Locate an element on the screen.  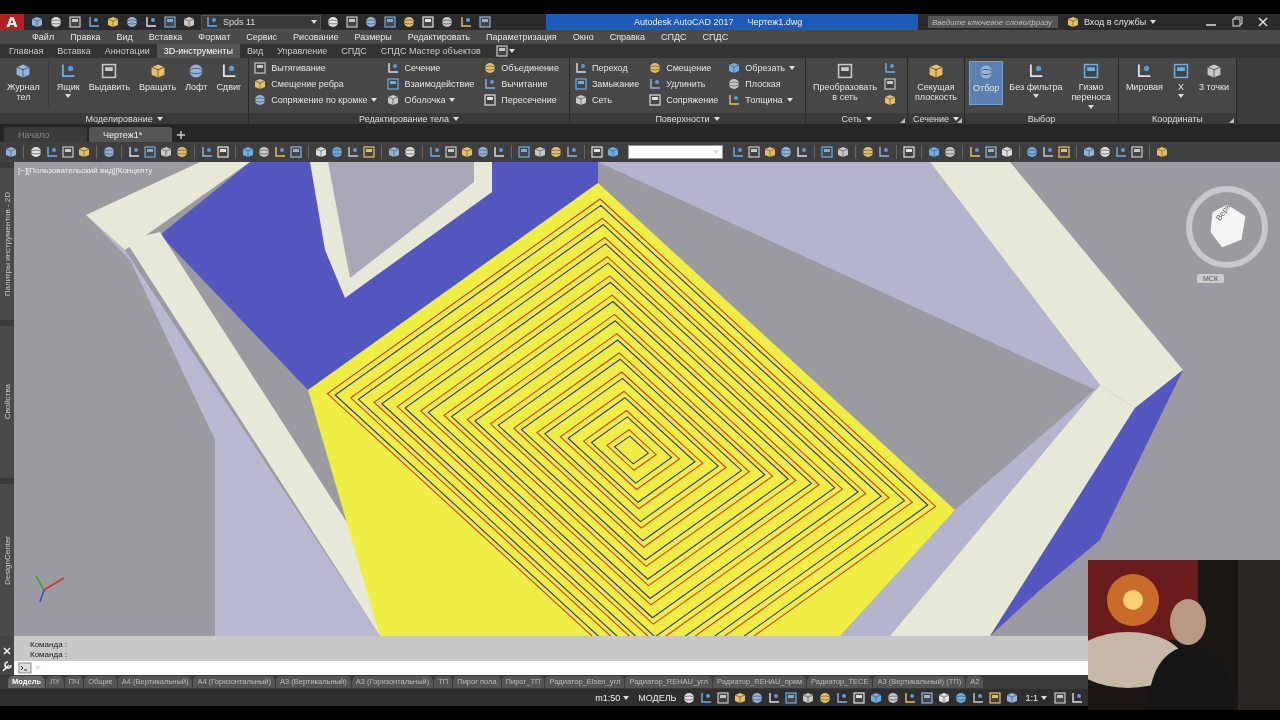
menu-item: Рисование is located at coordinates (316, 37).